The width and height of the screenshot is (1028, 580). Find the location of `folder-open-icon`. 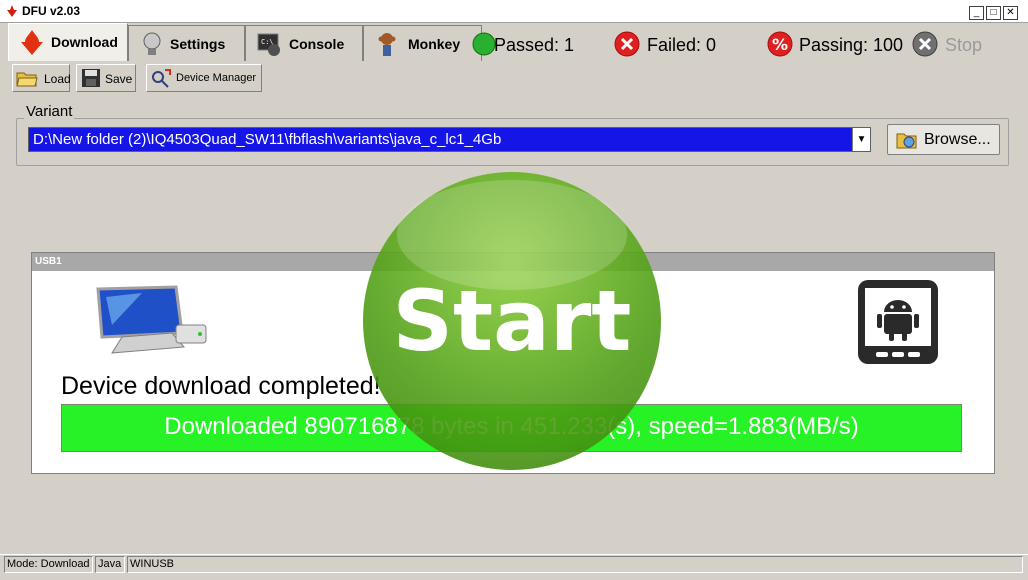

folder-open-icon is located at coordinates (27, 79).